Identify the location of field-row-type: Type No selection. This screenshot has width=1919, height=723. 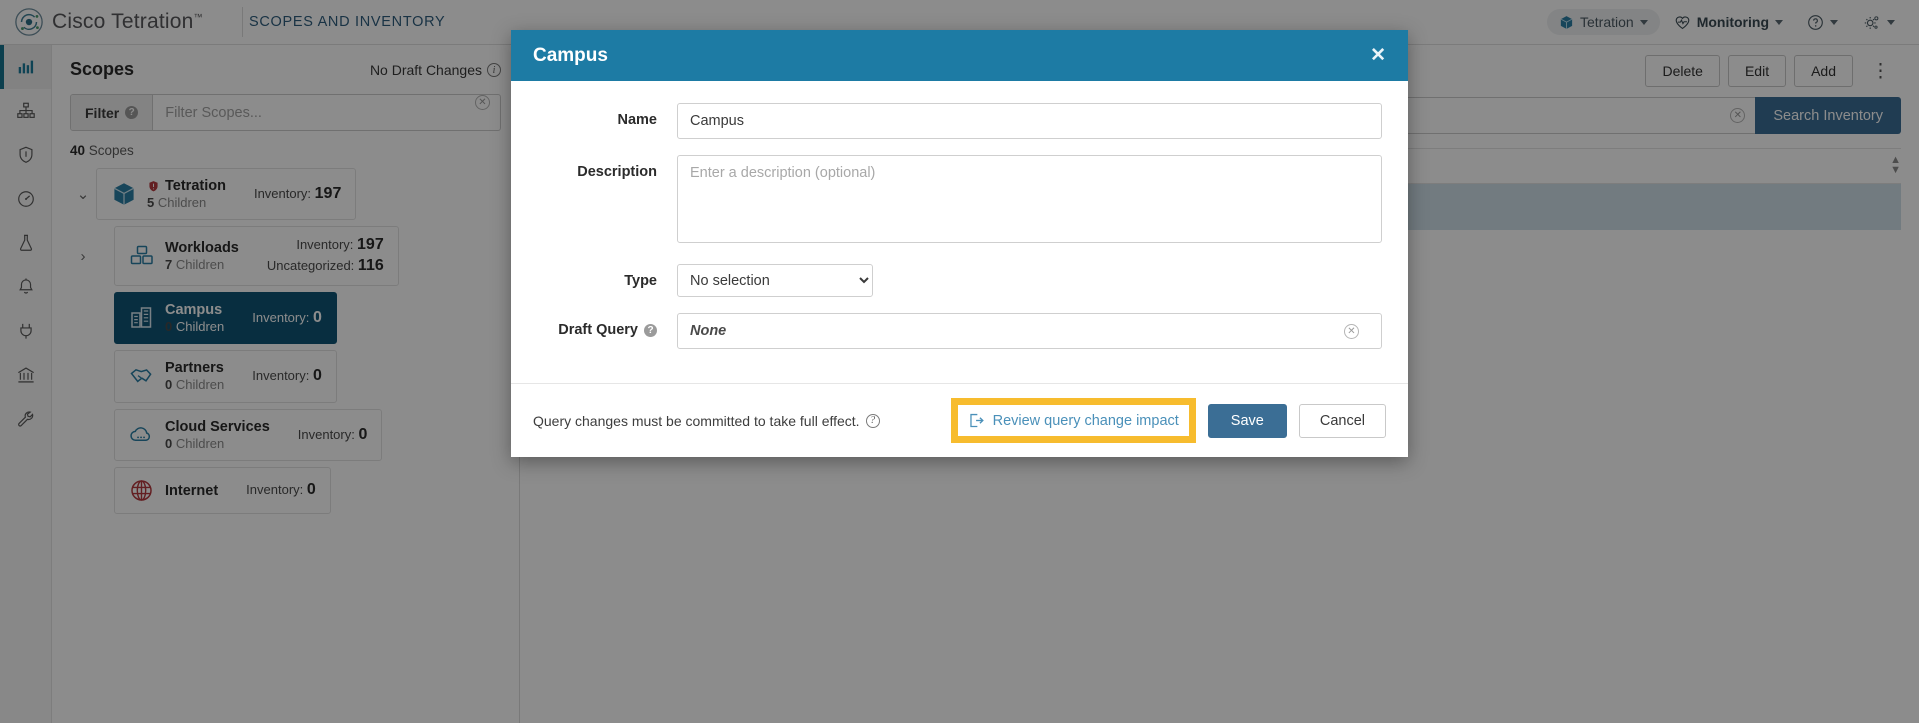
(959, 280).